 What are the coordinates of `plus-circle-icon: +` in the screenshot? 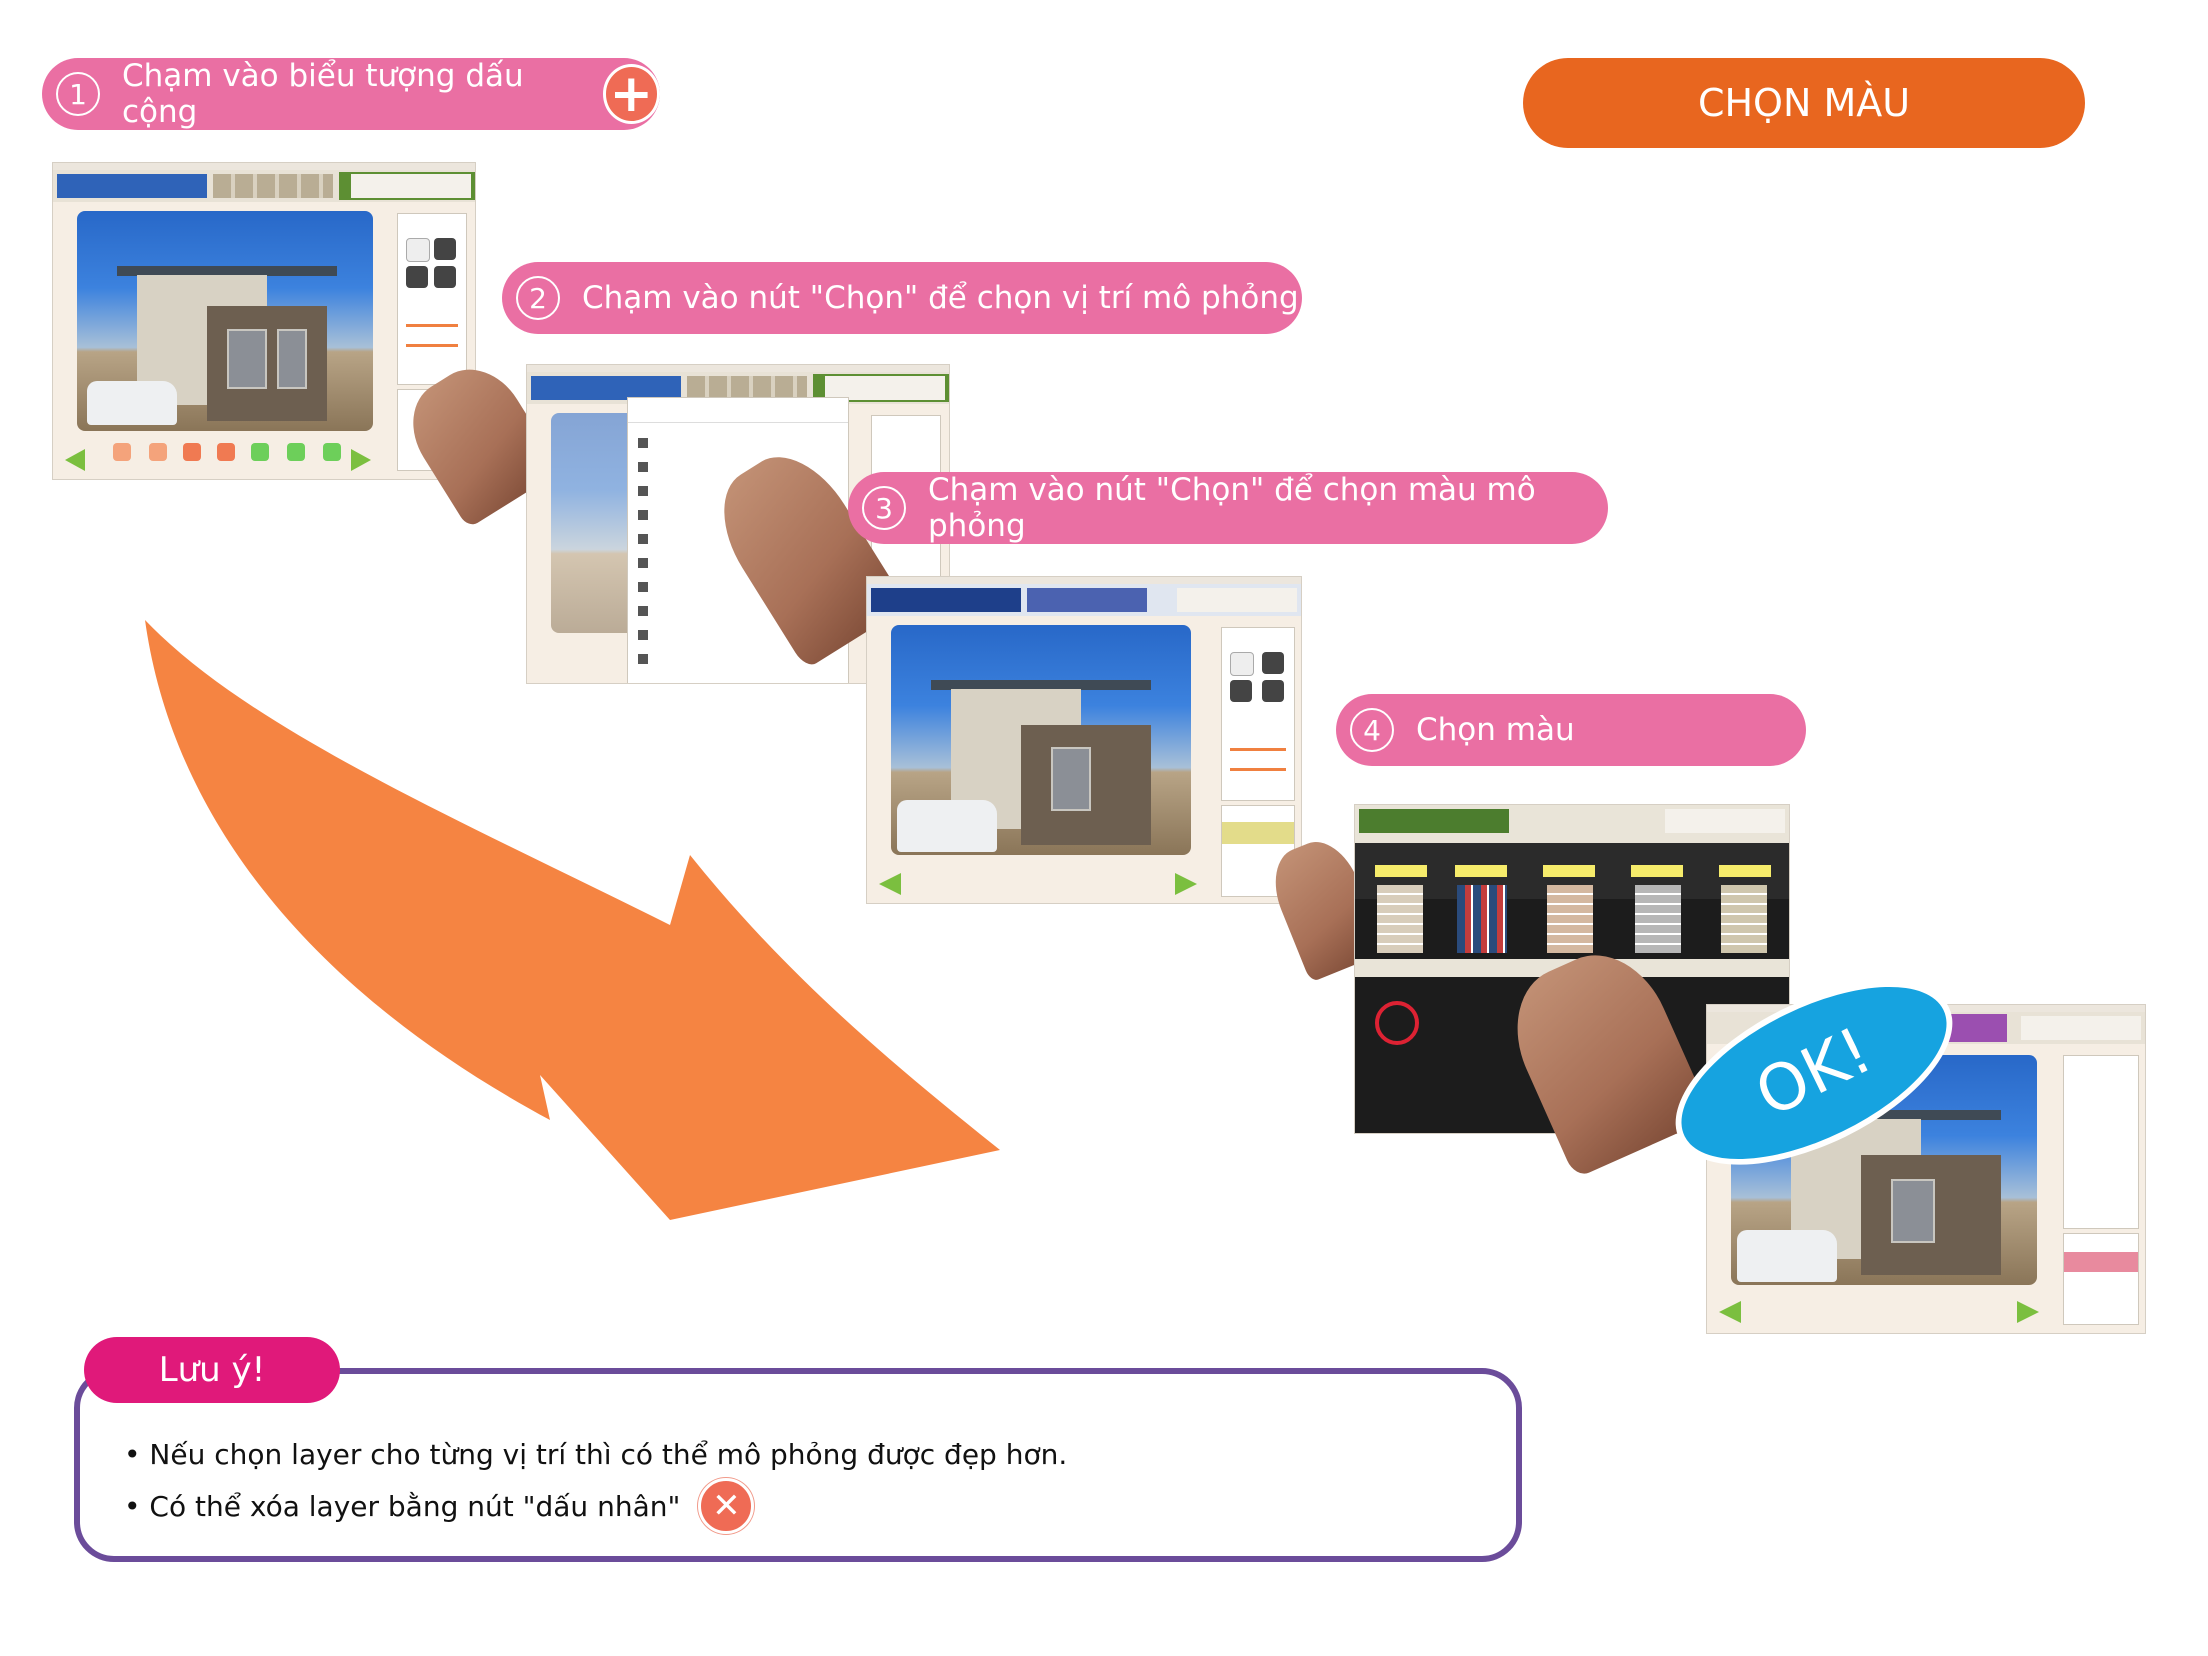 It's located at (631, 94).